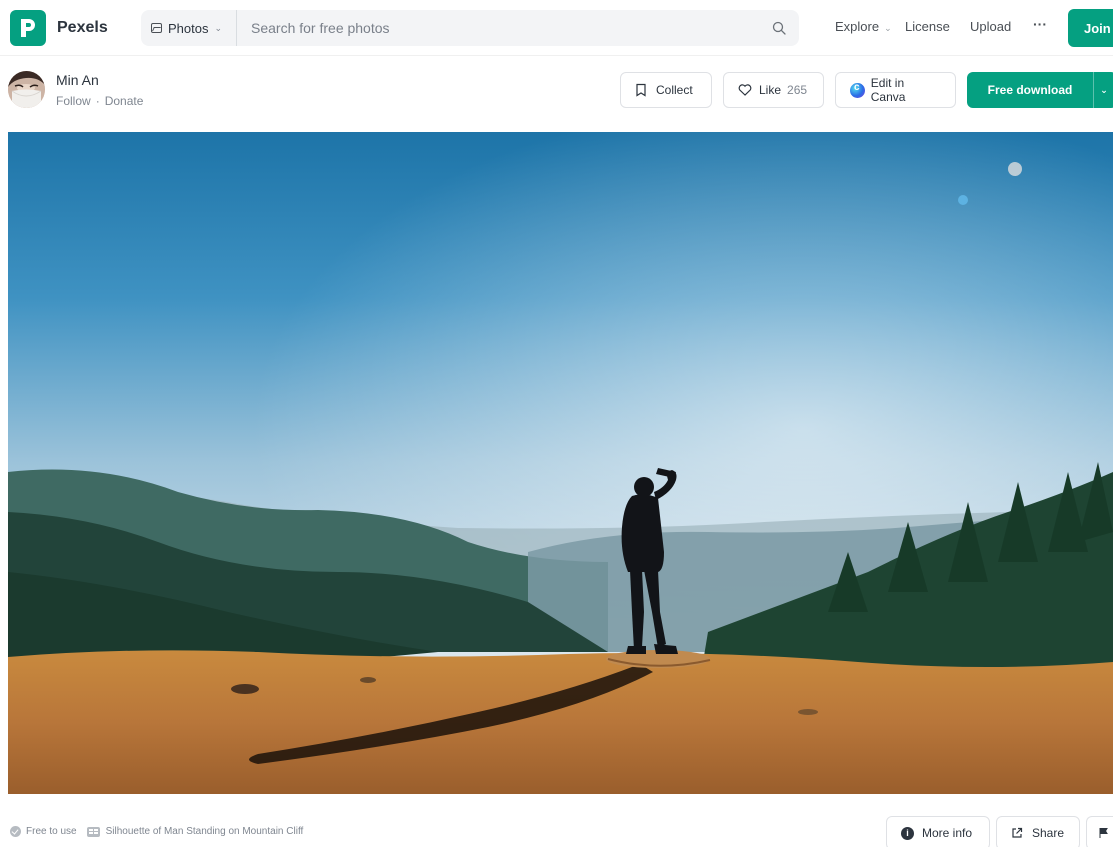 The image size is (1113, 847). What do you see at coordinates (641, 90) in the screenshot?
I see `bookmark-icon` at bounding box center [641, 90].